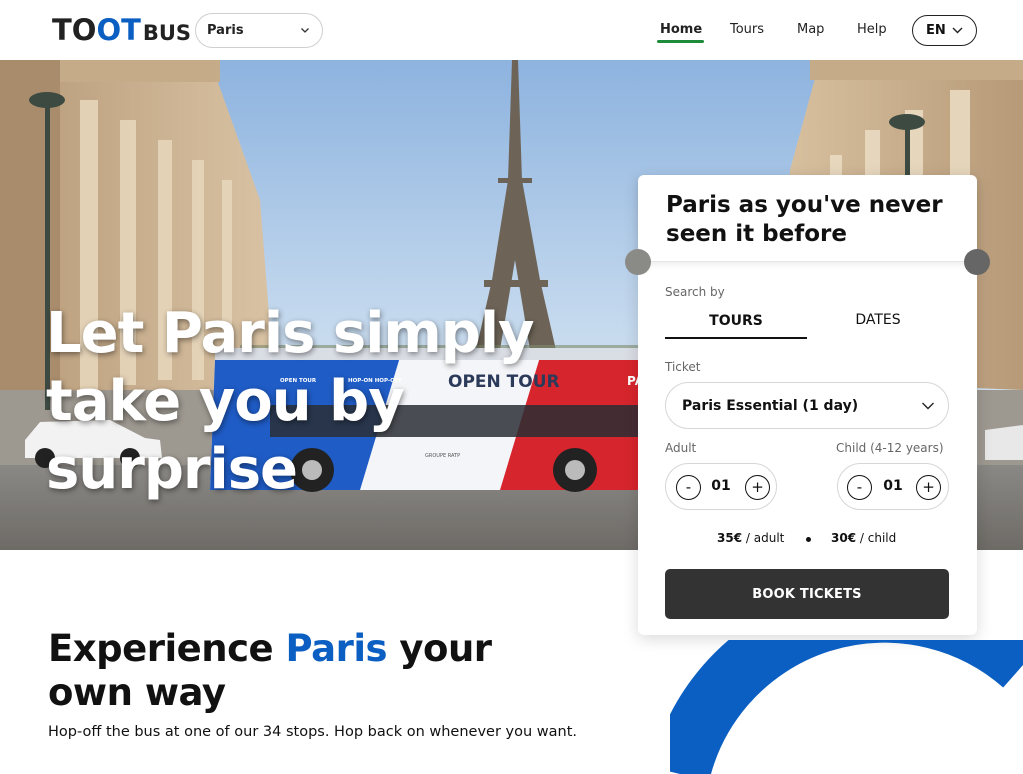  Describe the element at coordinates (225, 401) in the screenshot. I see `hero-headline-line-2: take you by` at that location.